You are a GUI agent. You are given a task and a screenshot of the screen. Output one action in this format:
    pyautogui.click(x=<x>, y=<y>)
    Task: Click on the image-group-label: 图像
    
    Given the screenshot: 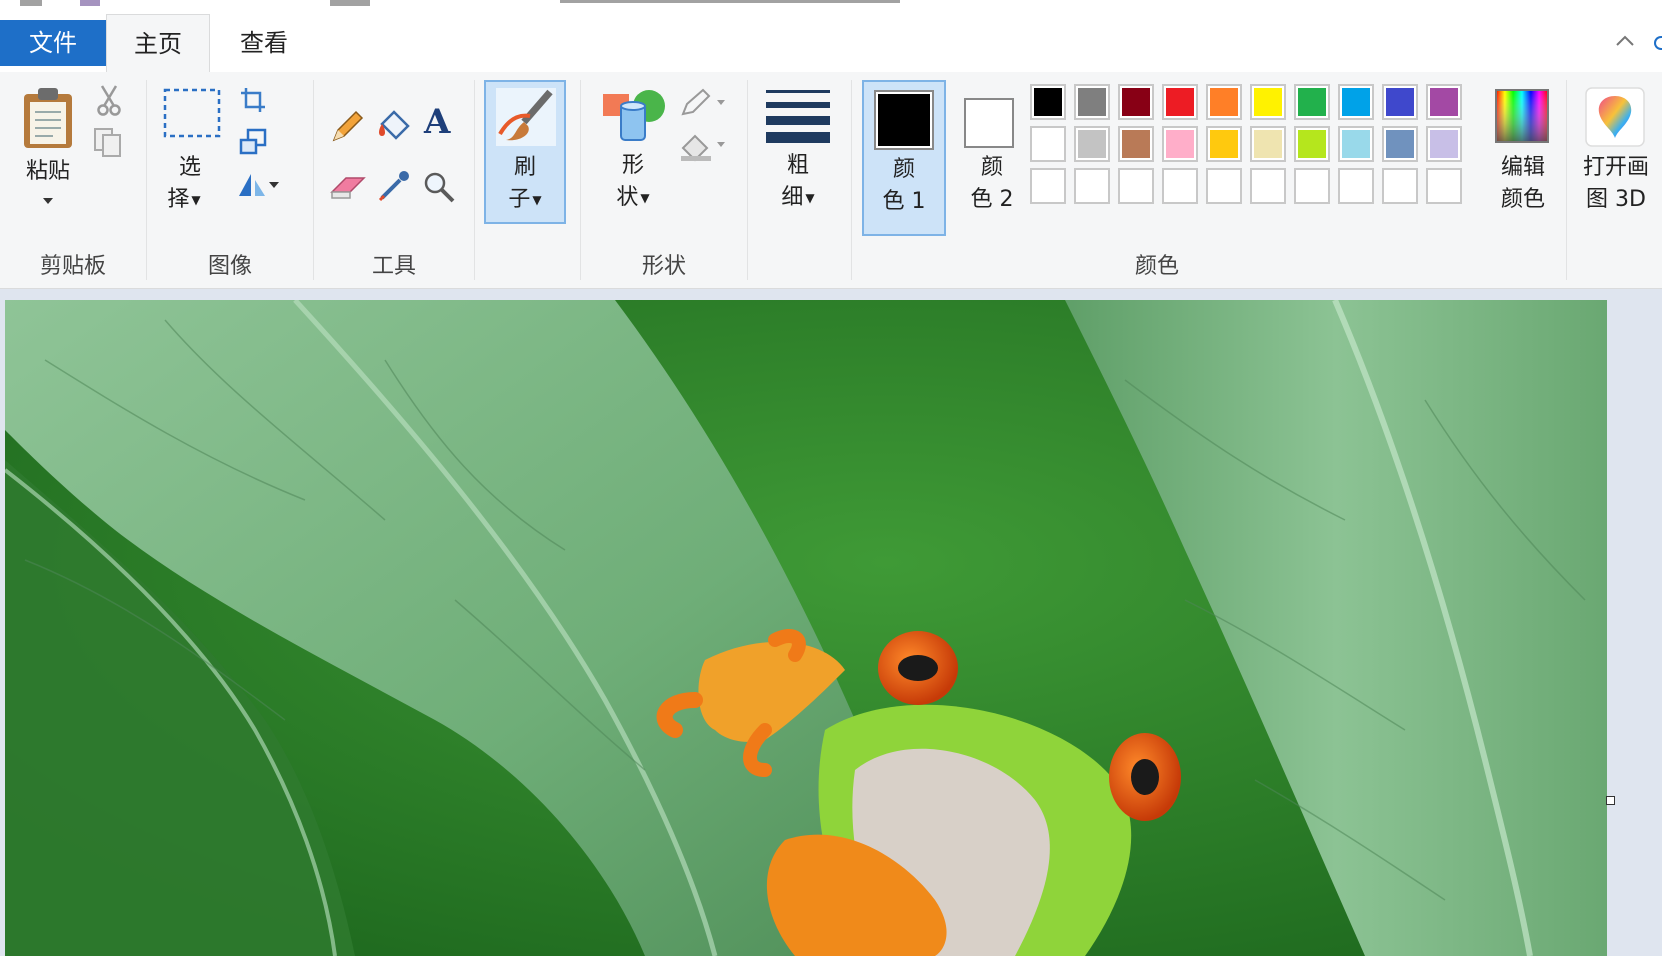 What is the action you would take?
    pyautogui.click(x=229, y=266)
    